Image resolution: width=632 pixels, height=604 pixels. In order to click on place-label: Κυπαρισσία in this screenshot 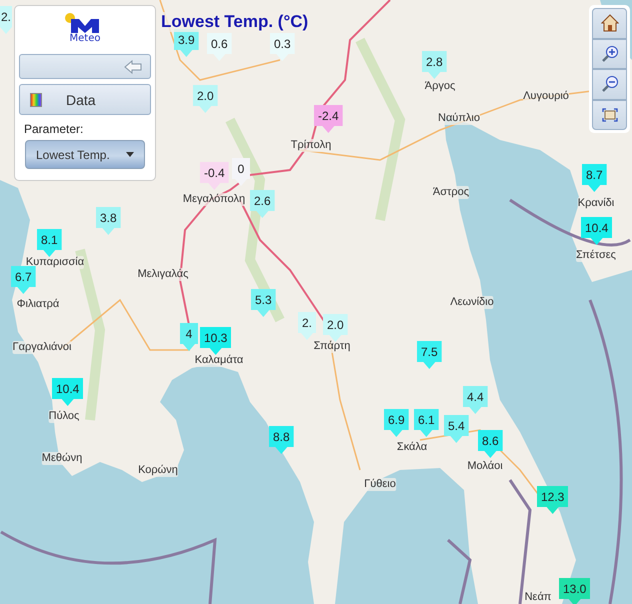, I will do `click(55, 262)`.